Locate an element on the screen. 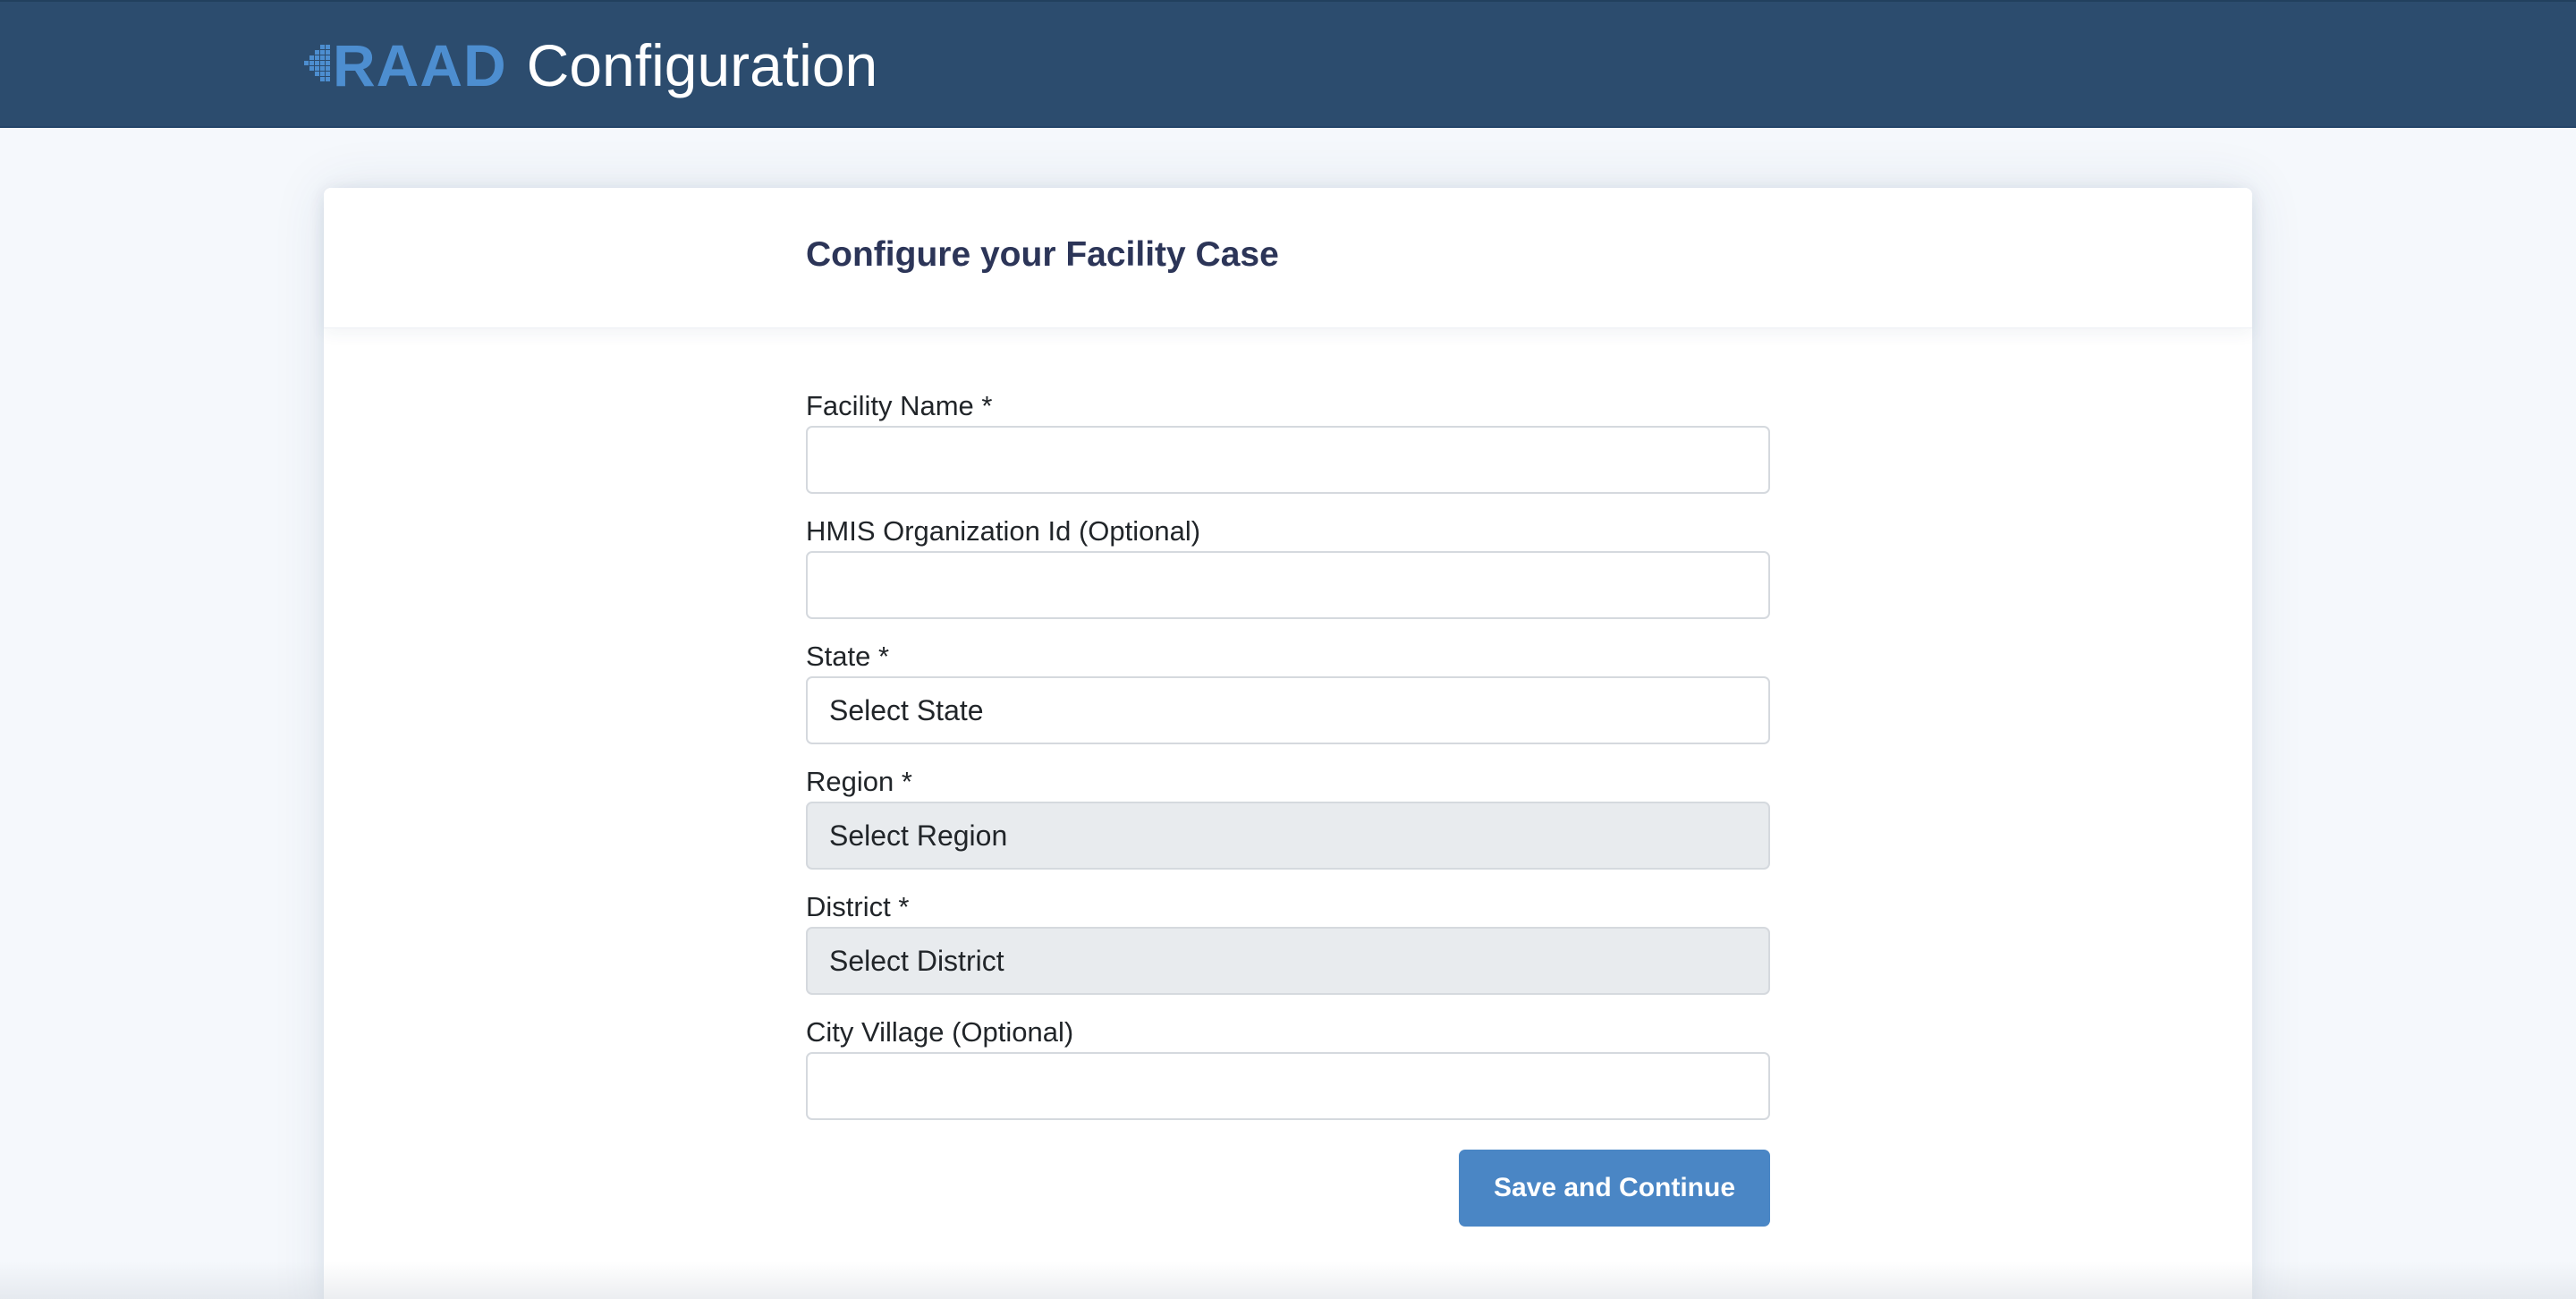 The width and height of the screenshot is (2576, 1299). district-select: Select District is located at coordinates (1288, 961).